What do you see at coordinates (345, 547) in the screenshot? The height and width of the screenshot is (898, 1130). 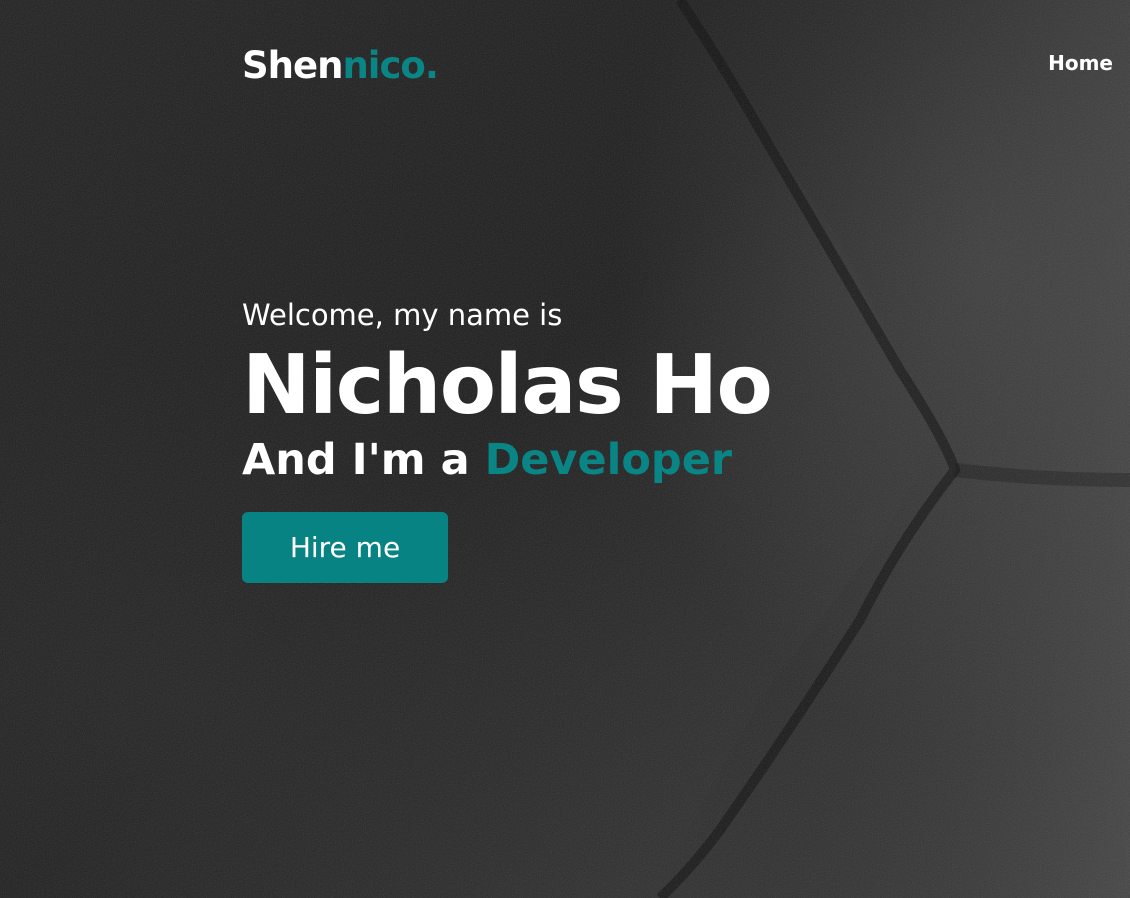 I see `hire-me-button: Hire me` at bounding box center [345, 547].